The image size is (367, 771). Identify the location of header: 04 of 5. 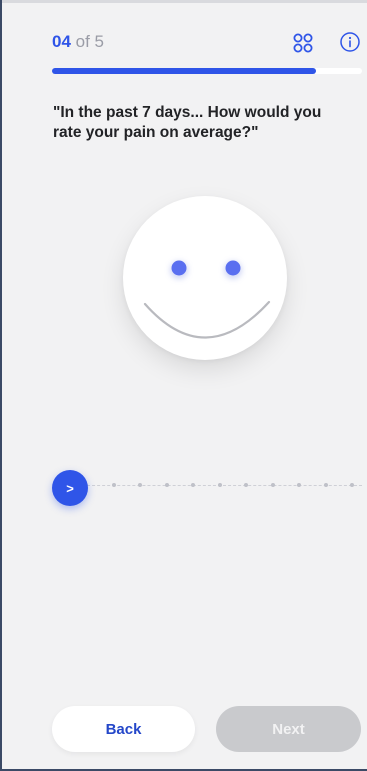
(207, 44).